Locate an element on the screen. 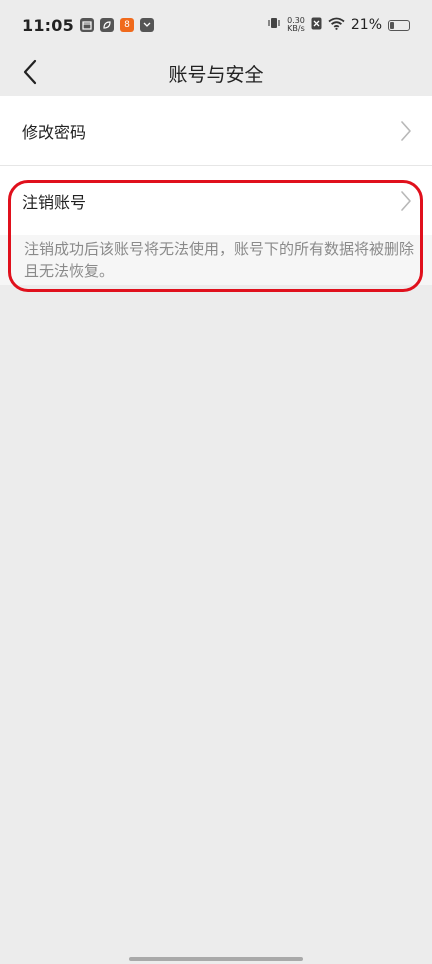 This screenshot has width=432, height=964. back-button is located at coordinates (30, 72).